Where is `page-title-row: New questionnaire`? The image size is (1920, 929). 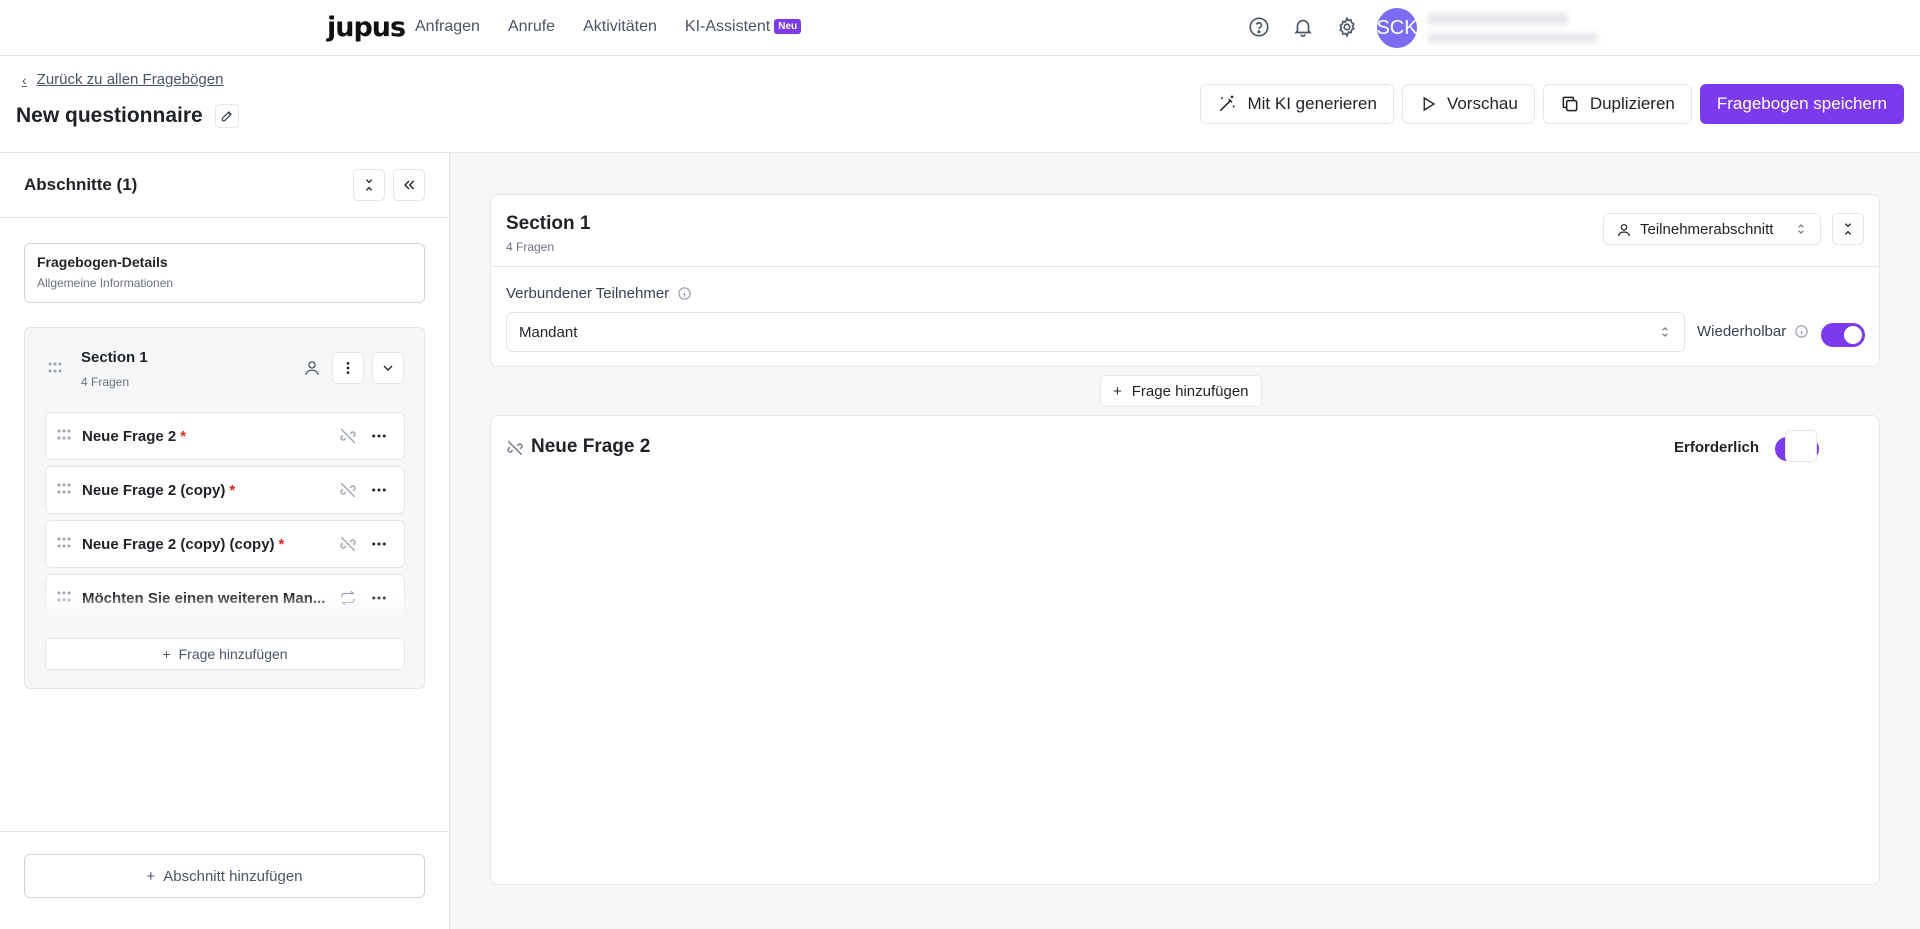 page-title-row: New questionnaire is located at coordinates (127, 116).